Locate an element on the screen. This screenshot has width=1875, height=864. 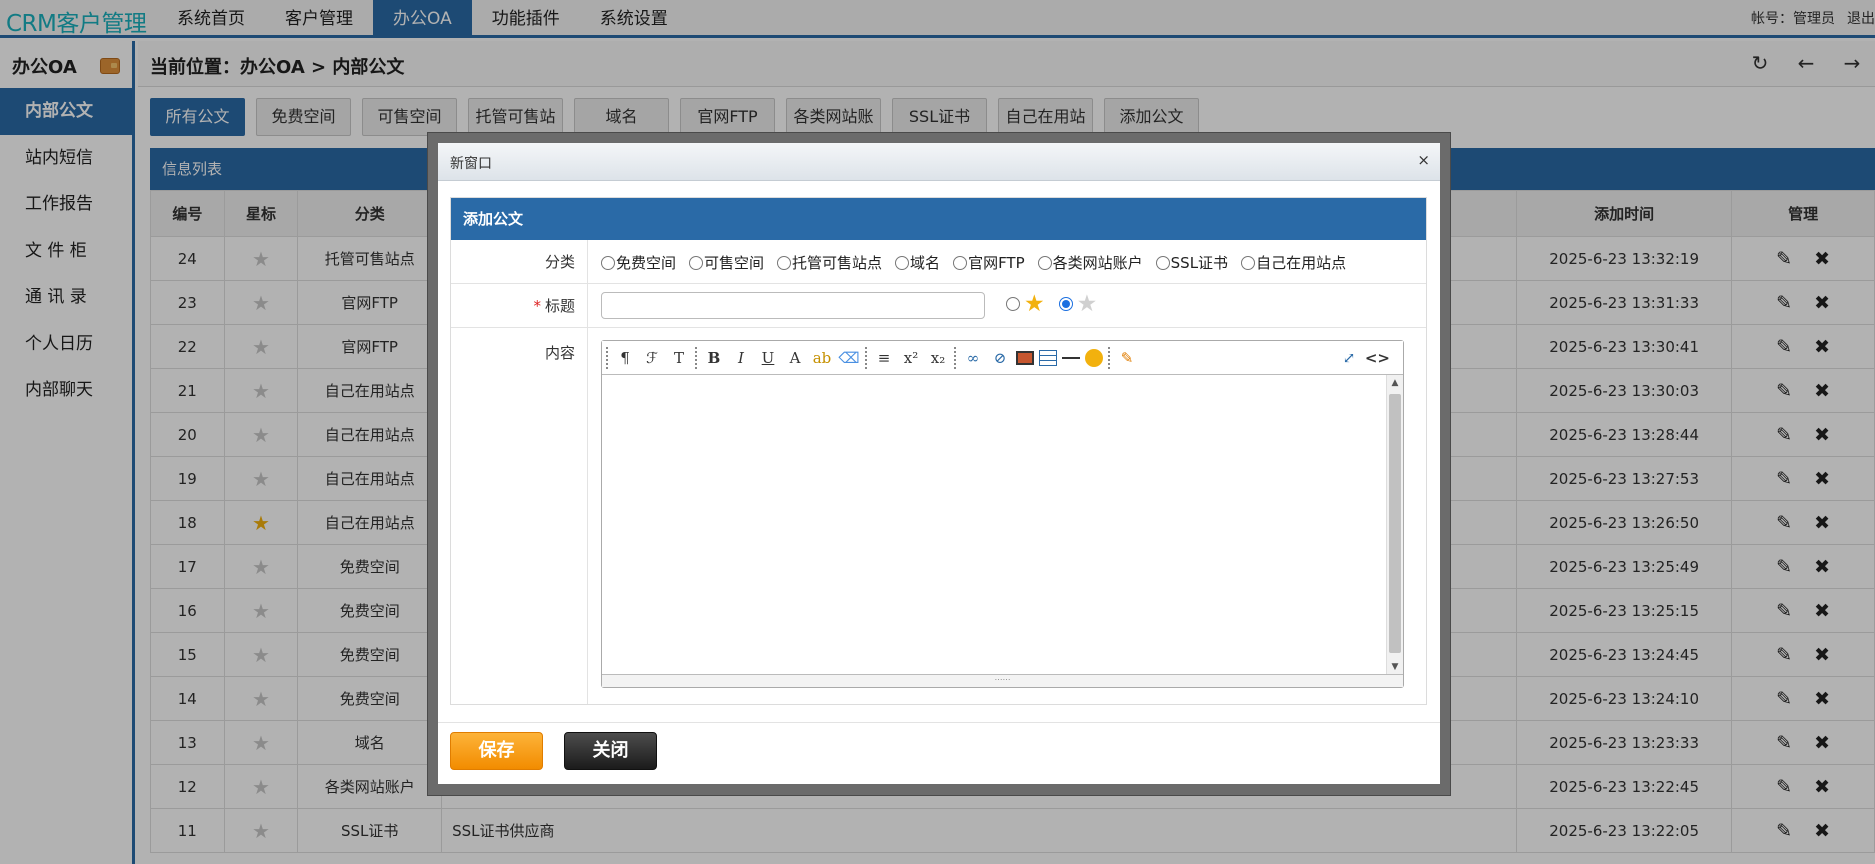
italic-icon: I is located at coordinates (741, 358).